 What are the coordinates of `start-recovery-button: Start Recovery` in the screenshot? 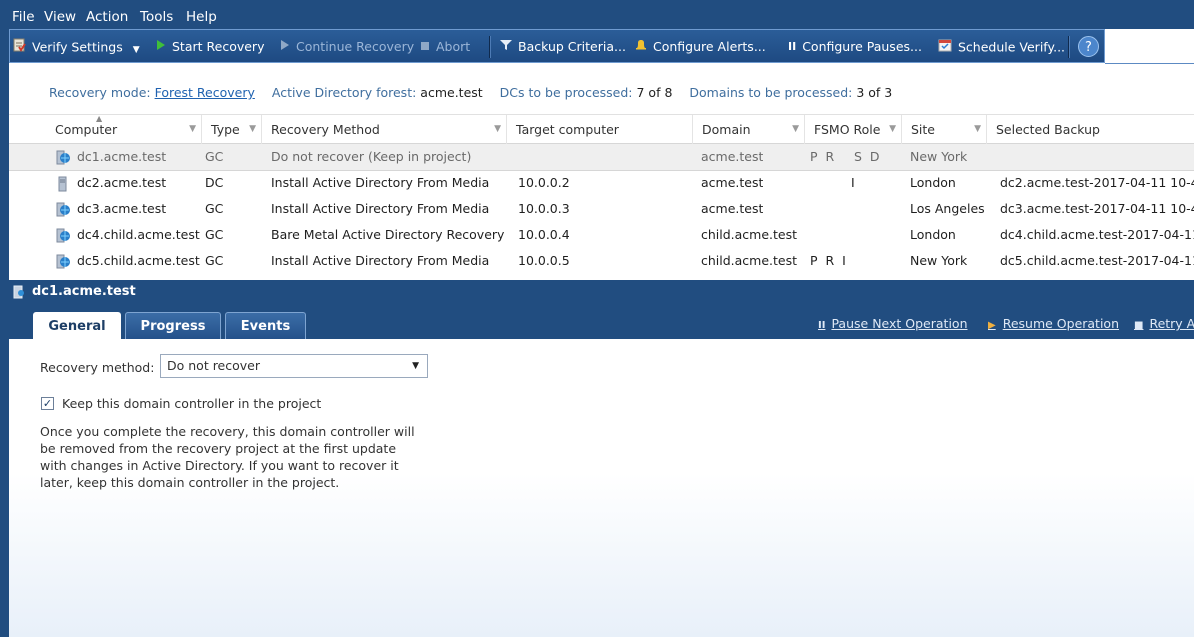 It's located at (210, 47).